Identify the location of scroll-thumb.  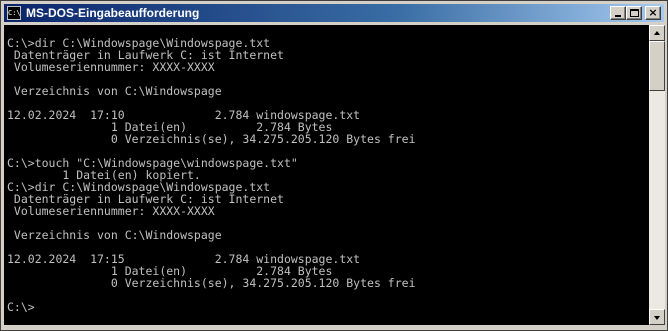
(657, 66).